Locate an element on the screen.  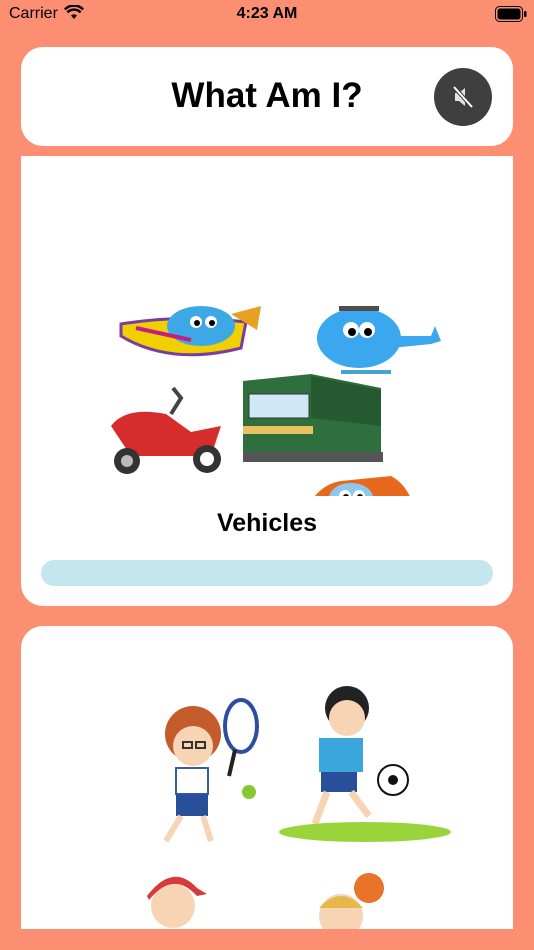
mute-button is located at coordinates (463, 97).